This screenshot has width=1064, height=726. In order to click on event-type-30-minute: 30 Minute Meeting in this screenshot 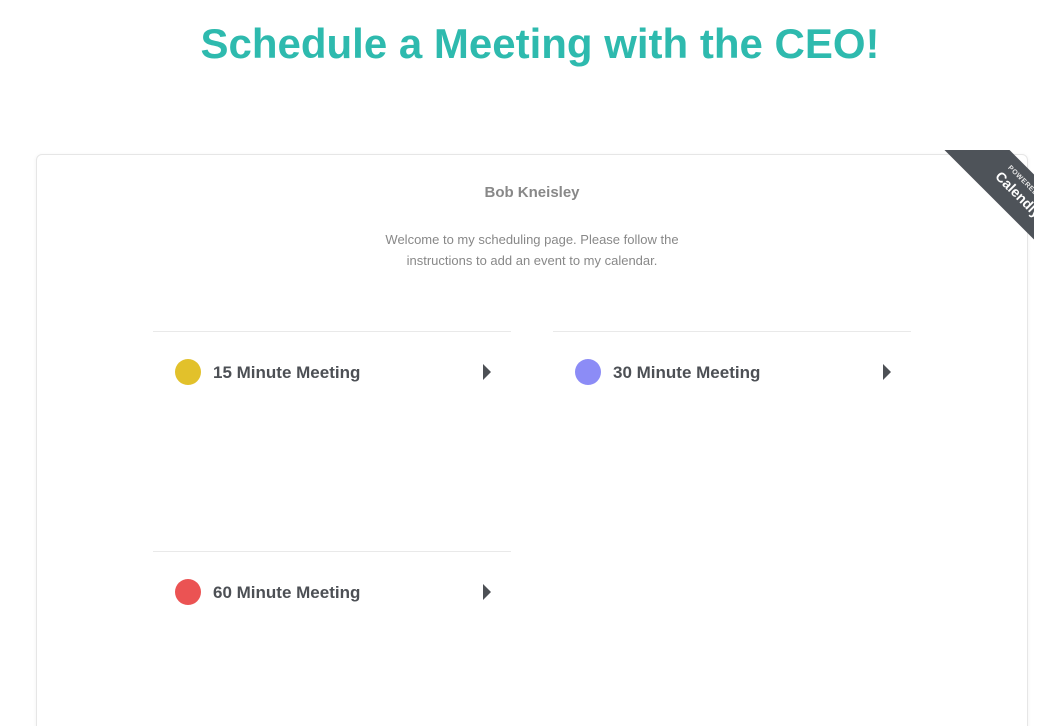, I will do `click(732, 371)`.